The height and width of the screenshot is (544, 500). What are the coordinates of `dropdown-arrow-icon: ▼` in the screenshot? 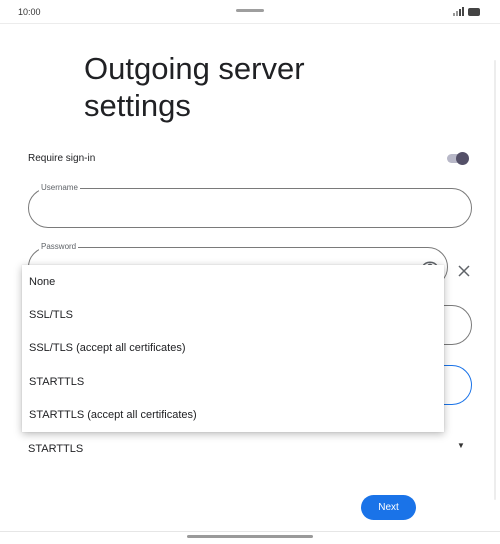 It's located at (461, 445).